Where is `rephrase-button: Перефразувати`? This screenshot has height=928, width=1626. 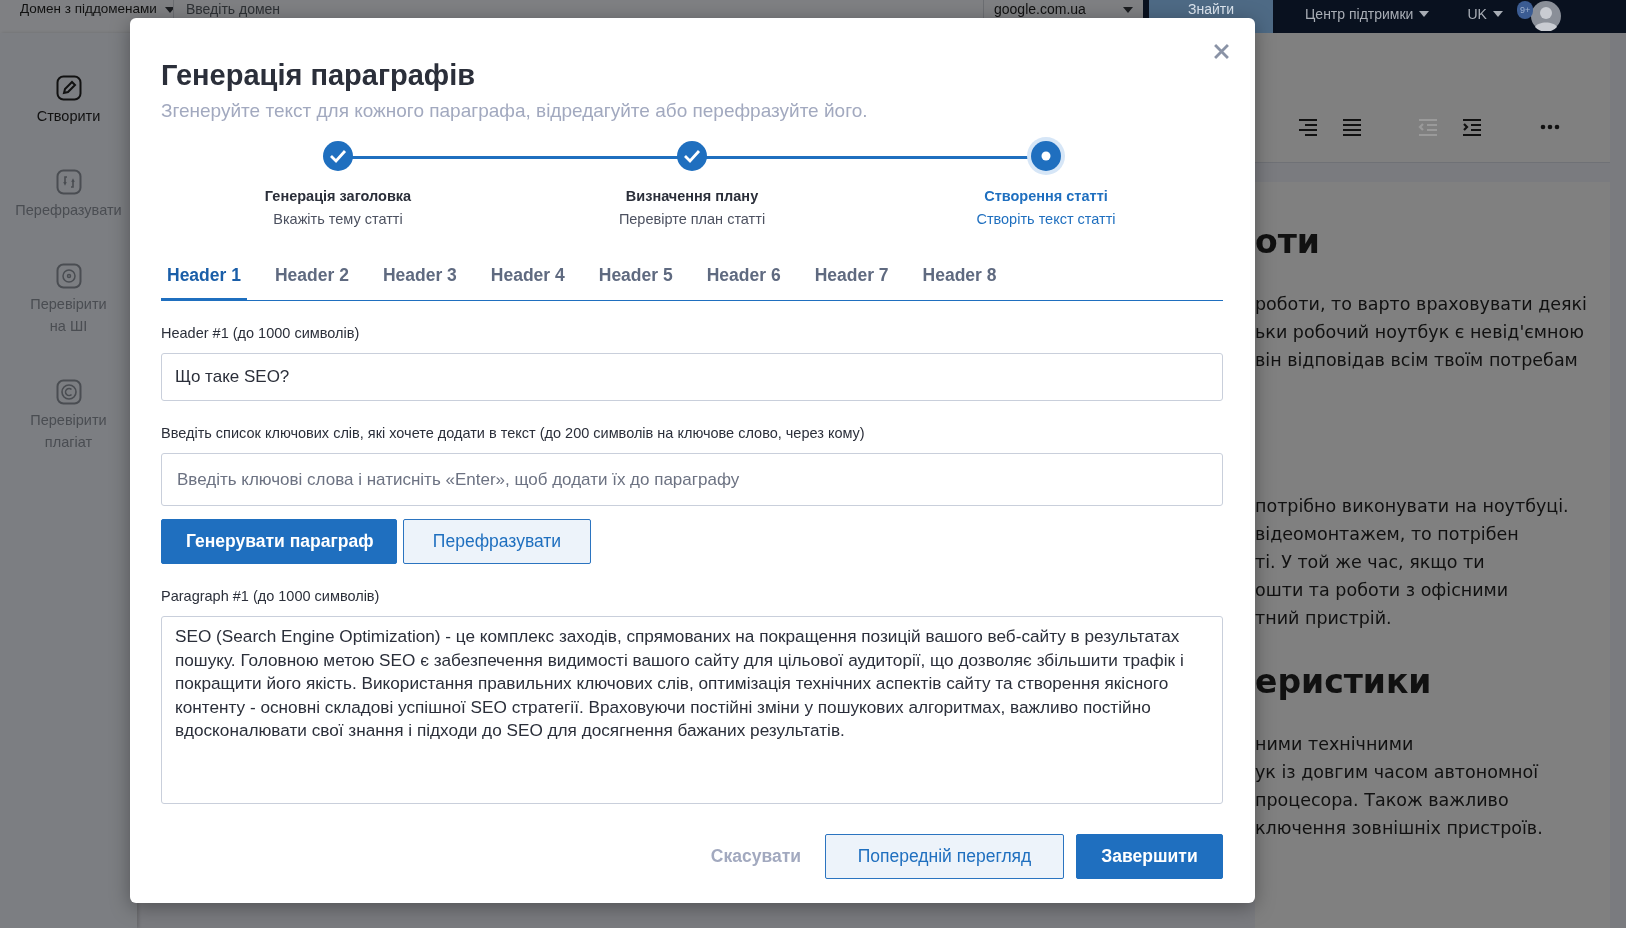
rephrase-button: Перефразувати is located at coordinates (497, 541).